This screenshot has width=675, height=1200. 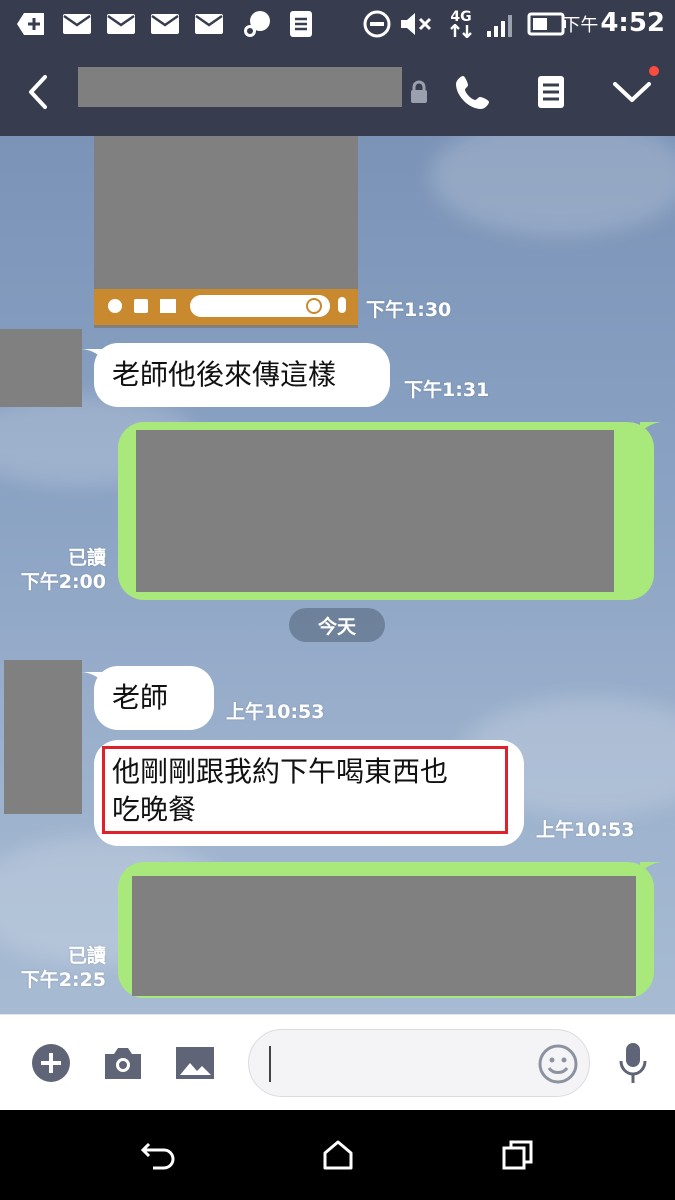 I want to click on chevron-left-icon, so click(x=38, y=92).